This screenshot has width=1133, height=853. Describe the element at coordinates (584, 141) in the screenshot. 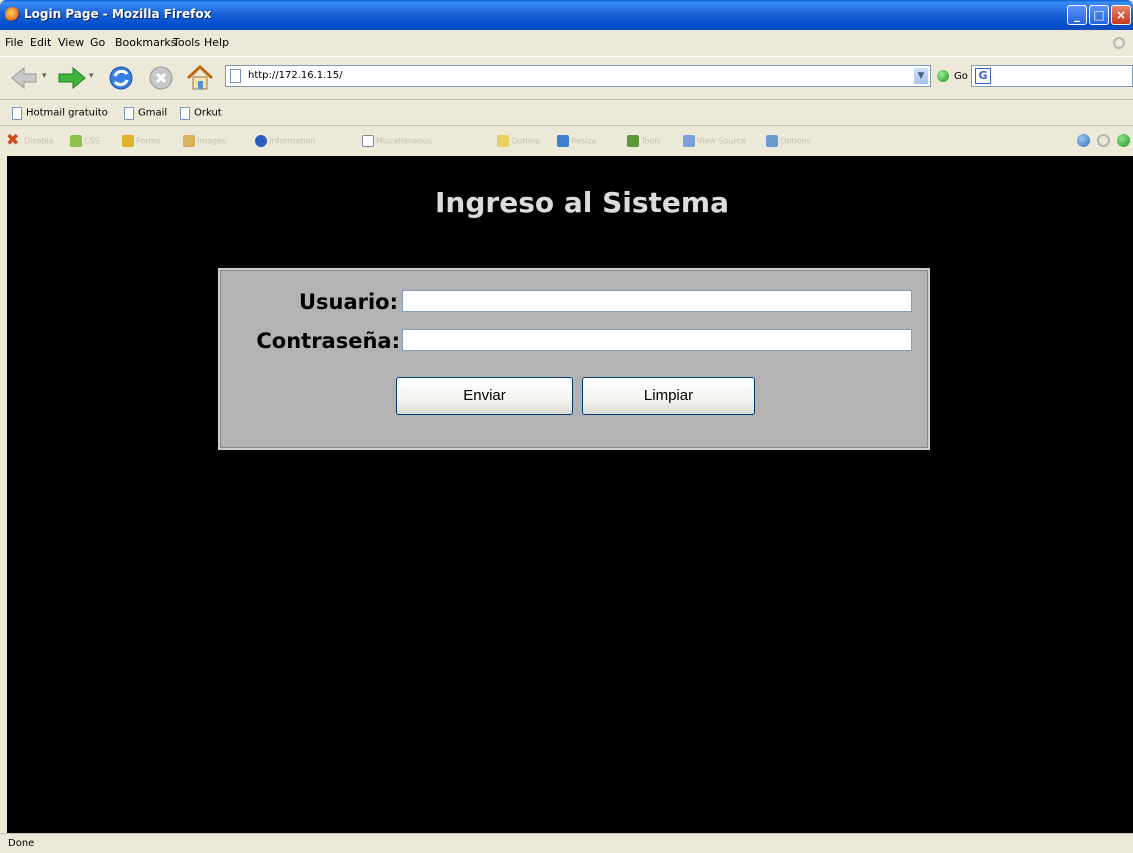

I see `dev-resize-label: Resize` at that location.